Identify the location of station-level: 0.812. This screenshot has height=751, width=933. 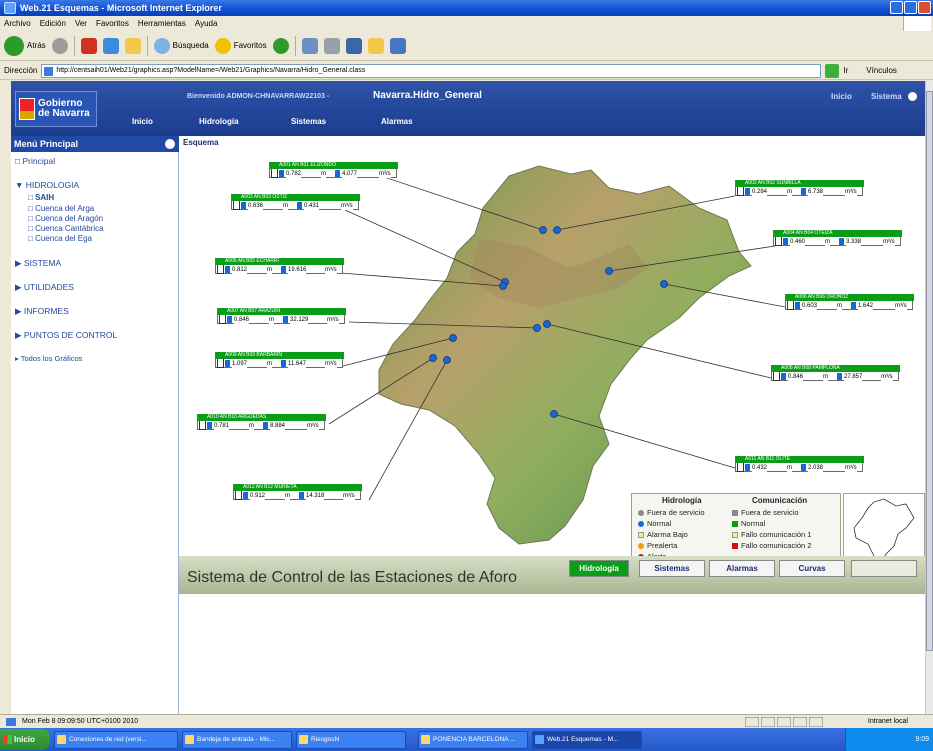
(240, 270).